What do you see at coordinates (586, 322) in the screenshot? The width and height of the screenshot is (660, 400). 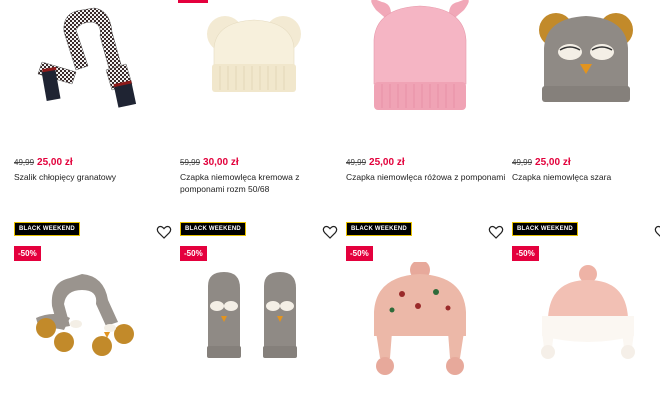 I see `pink-white-hat-icon` at bounding box center [586, 322].